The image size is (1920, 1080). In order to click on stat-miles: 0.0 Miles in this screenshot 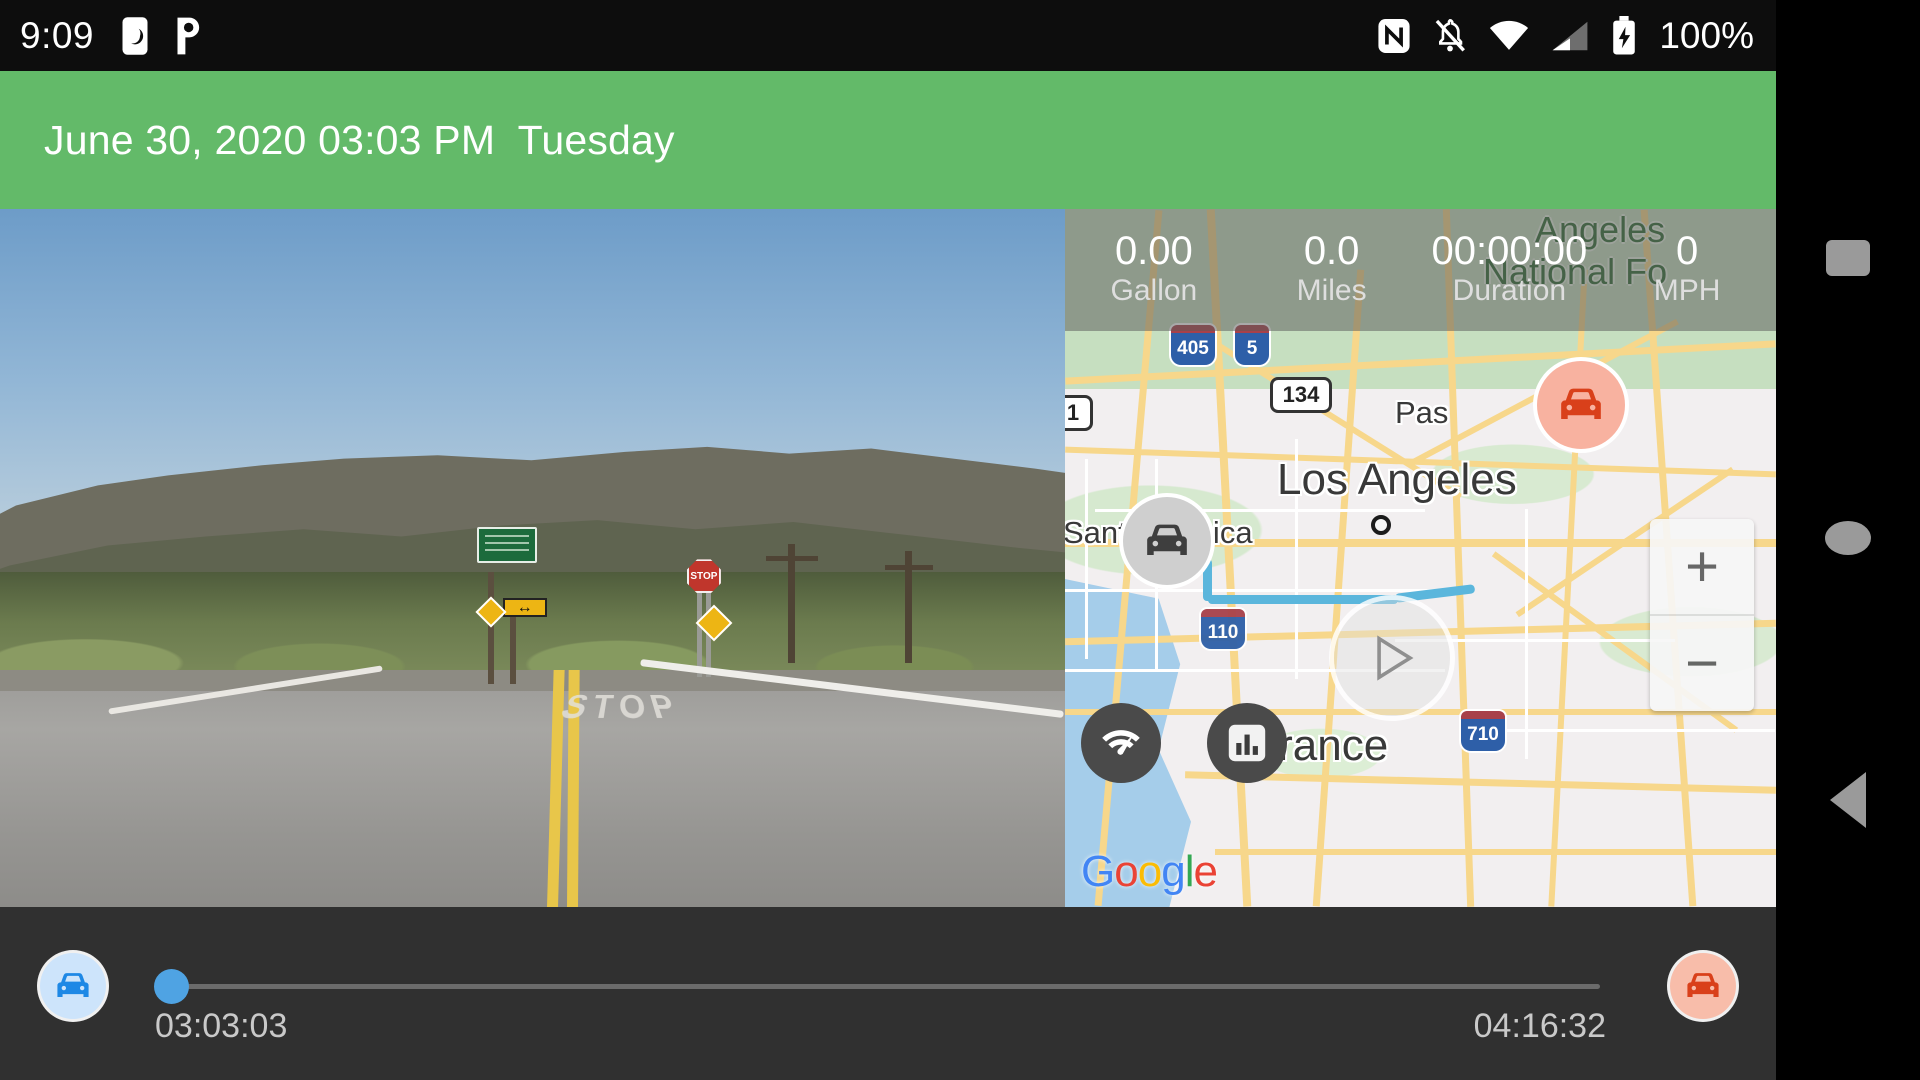, I will do `click(1332, 270)`.